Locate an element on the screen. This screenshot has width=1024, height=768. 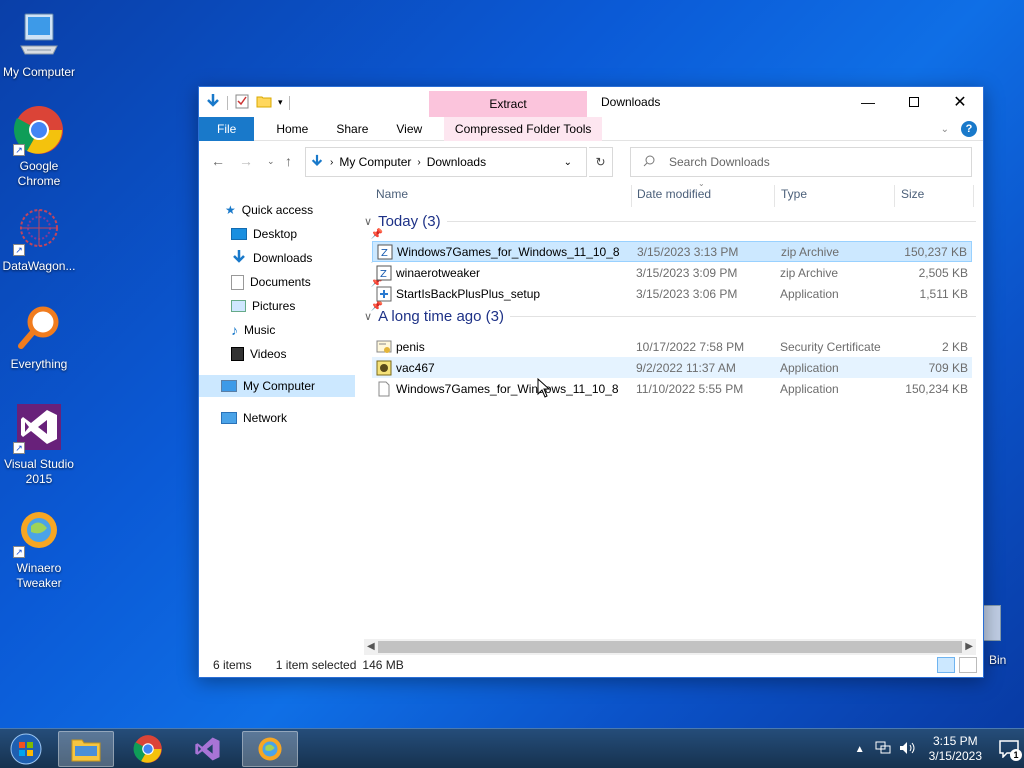
file-name: penis is located at coordinates (410, 346).